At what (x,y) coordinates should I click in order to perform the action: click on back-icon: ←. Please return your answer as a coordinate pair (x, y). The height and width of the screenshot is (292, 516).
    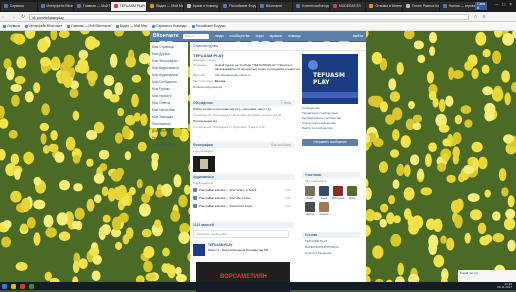
    Looking at the image, I should click on (3, 17).